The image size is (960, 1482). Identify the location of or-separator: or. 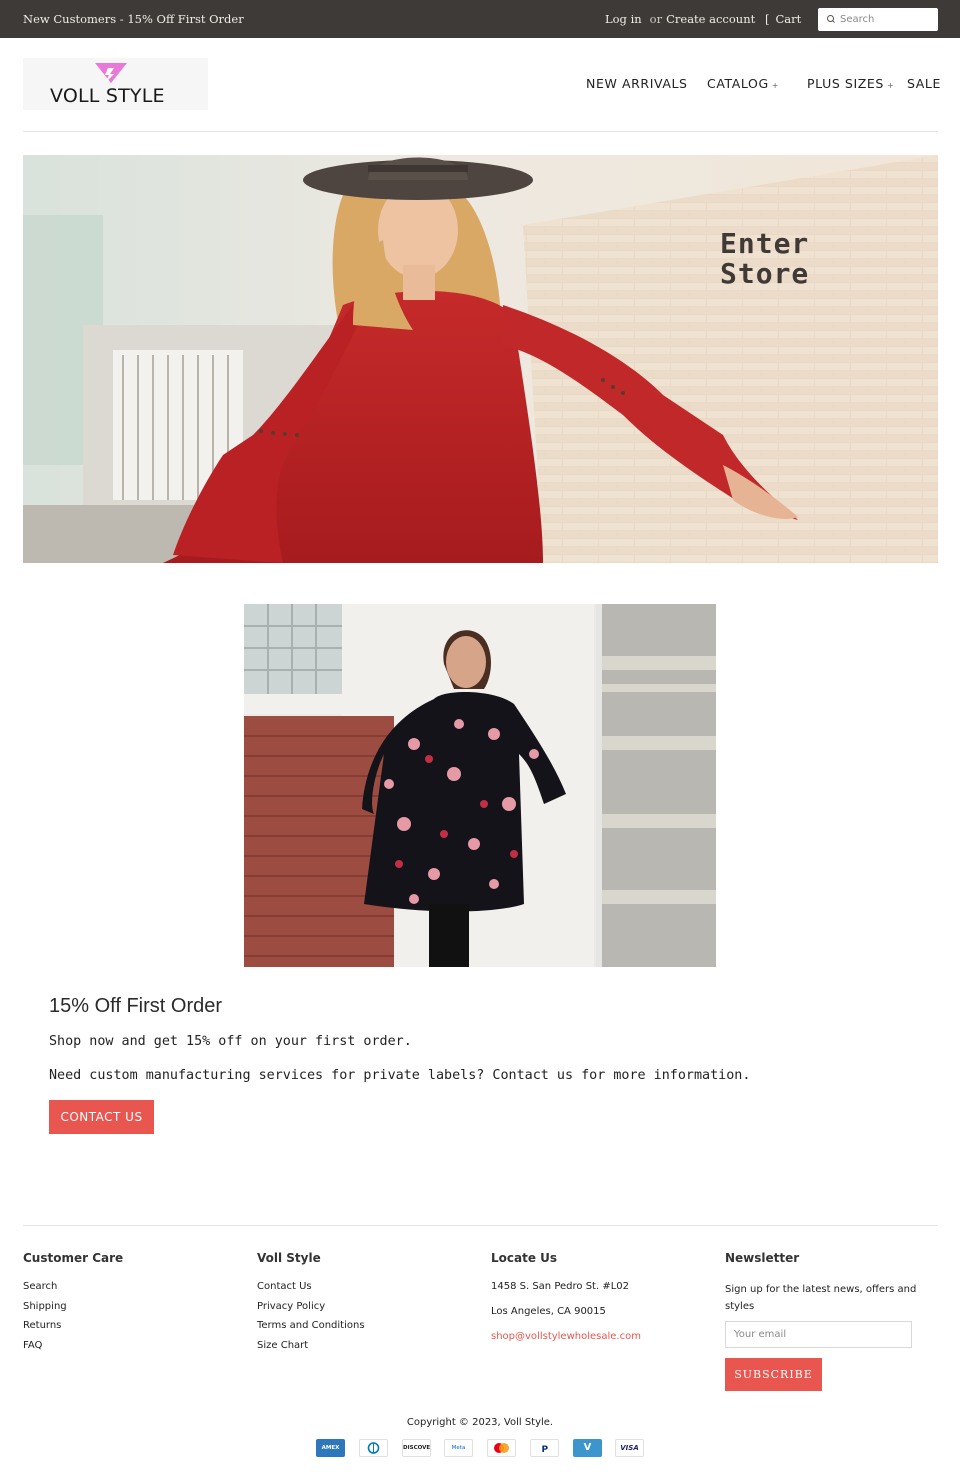
(656, 19).